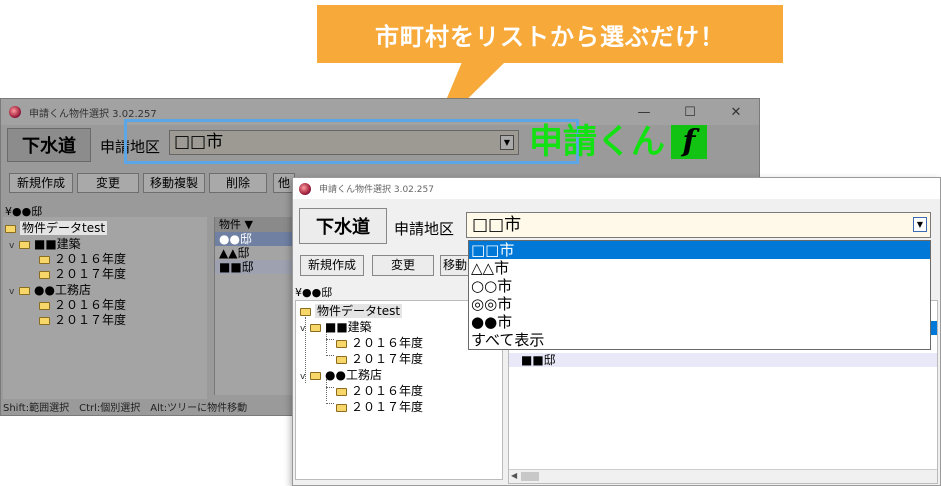  Describe the element at coordinates (597, 142) in the screenshot. I see `logo-text: 申請くん` at that location.